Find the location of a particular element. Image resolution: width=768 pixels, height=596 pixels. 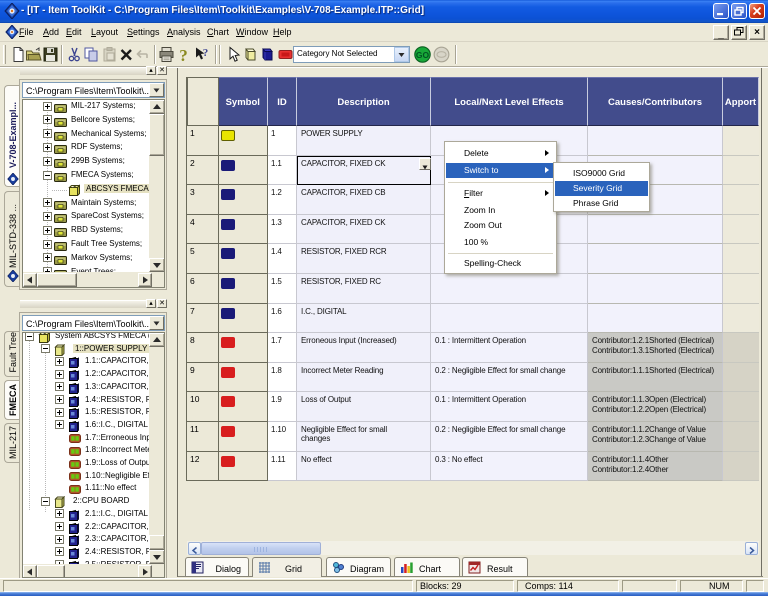

svg-text: GO is located at coordinates (423, 55).